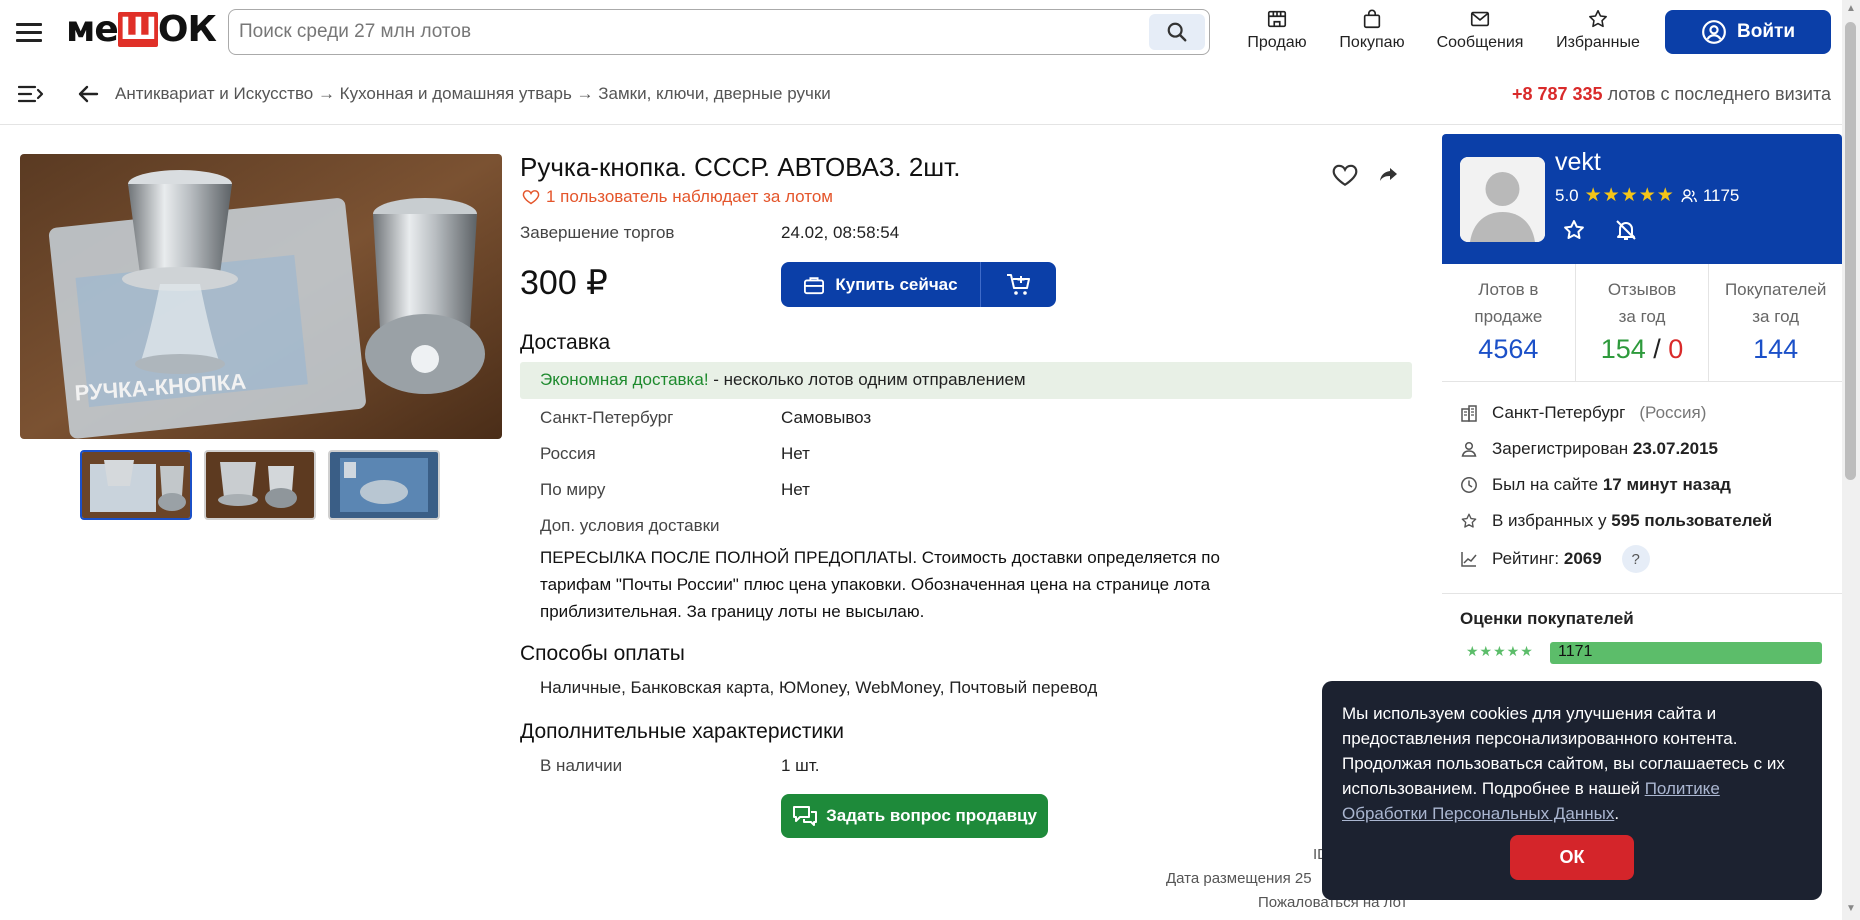  I want to click on seller-registered: Зарегистрирован 23.07.2015, so click(1589, 449).